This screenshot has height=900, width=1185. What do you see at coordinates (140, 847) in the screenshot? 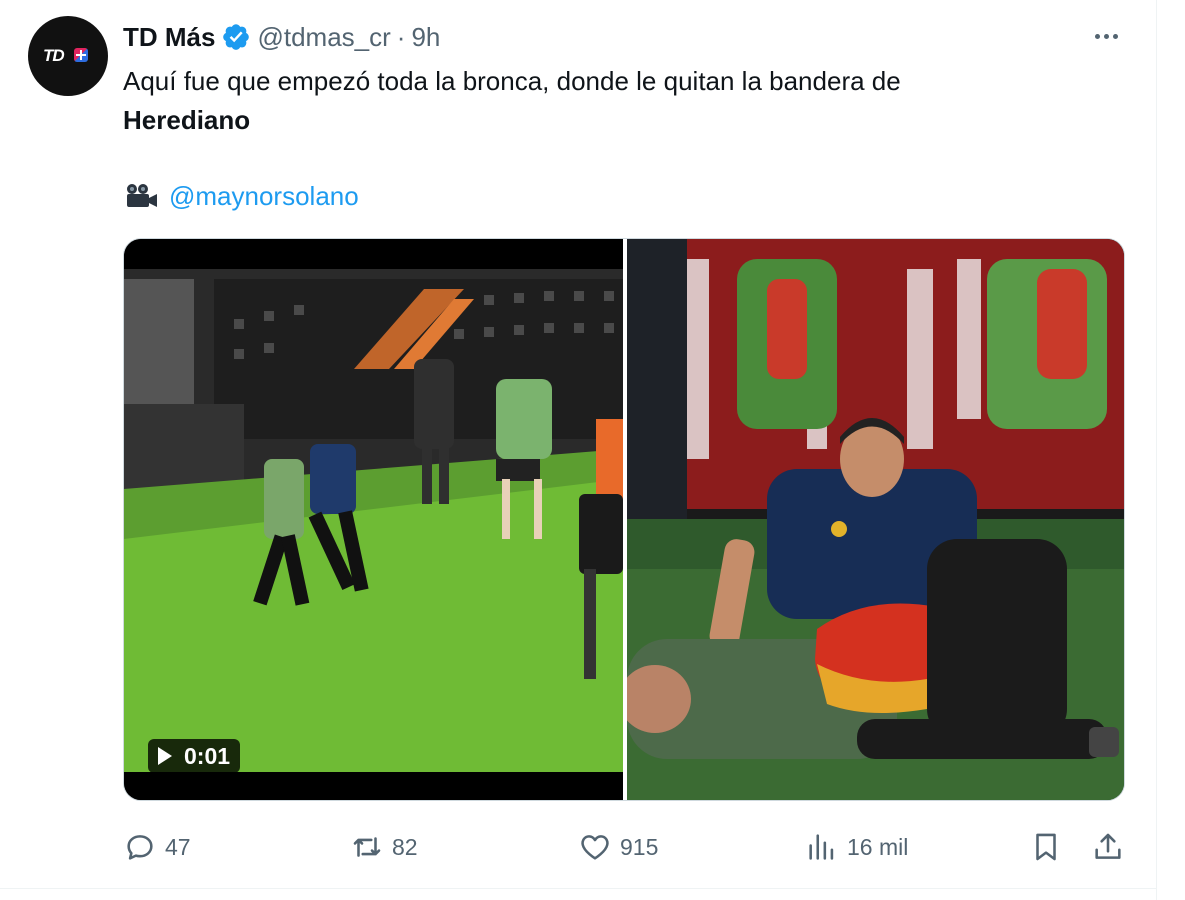
I see `reply-icon` at bounding box center [140, 847].